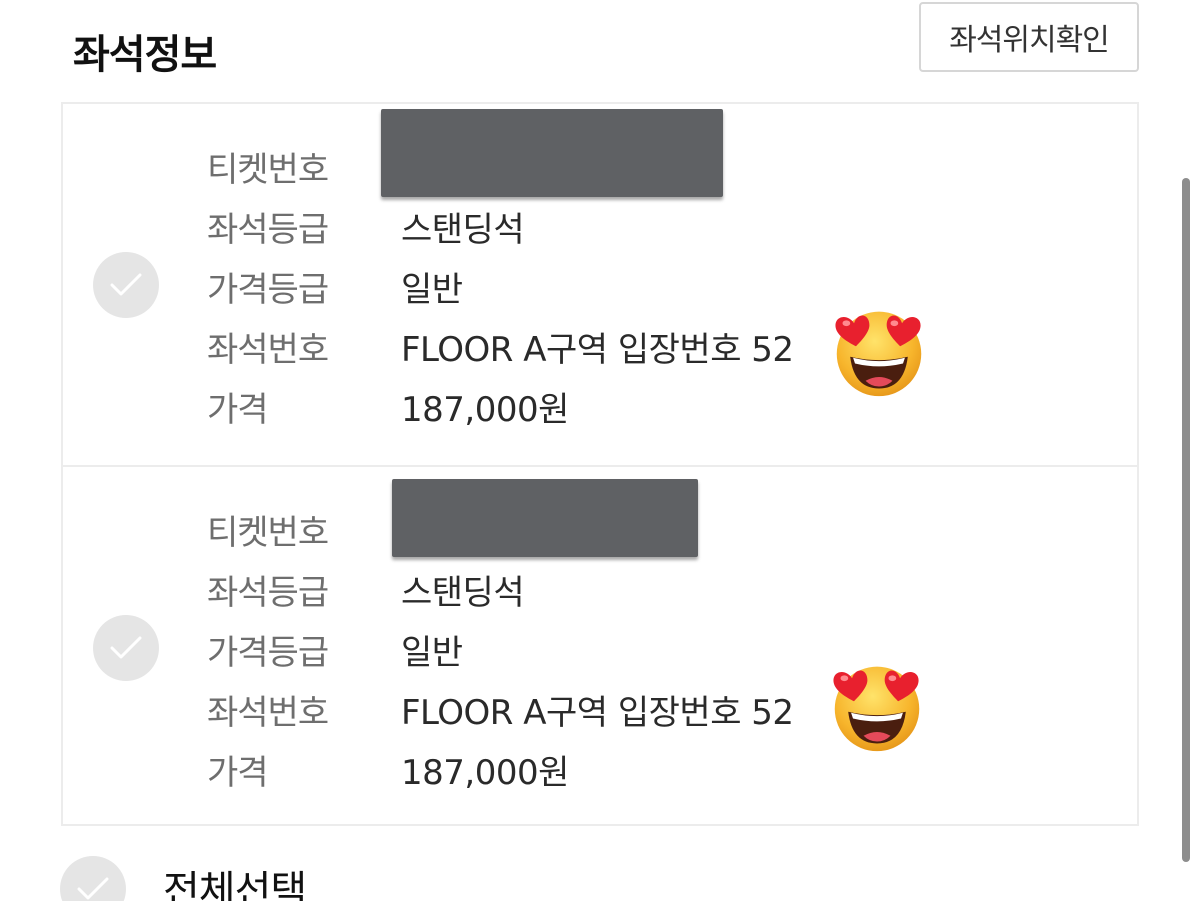 The height and width of the screenshot is (901, 1199). Describe the element at coordinates (1186, 520) in the screenshot. I see `scrollbar` at that location.